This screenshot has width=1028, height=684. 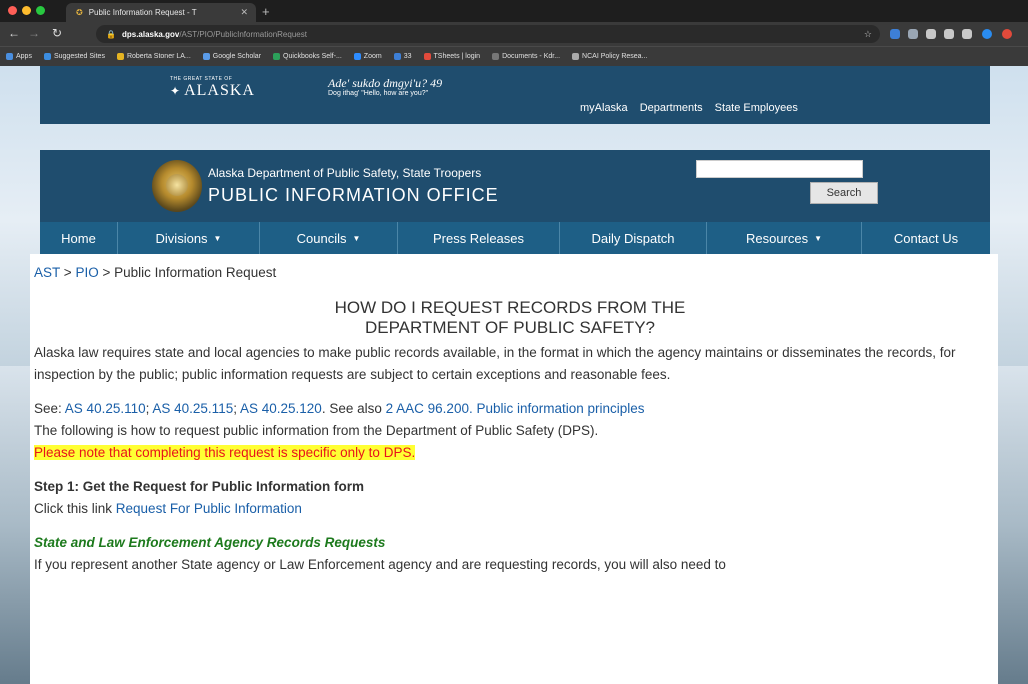 I want to click on bookmark-item: Zoom, so click(x=367, y=56).